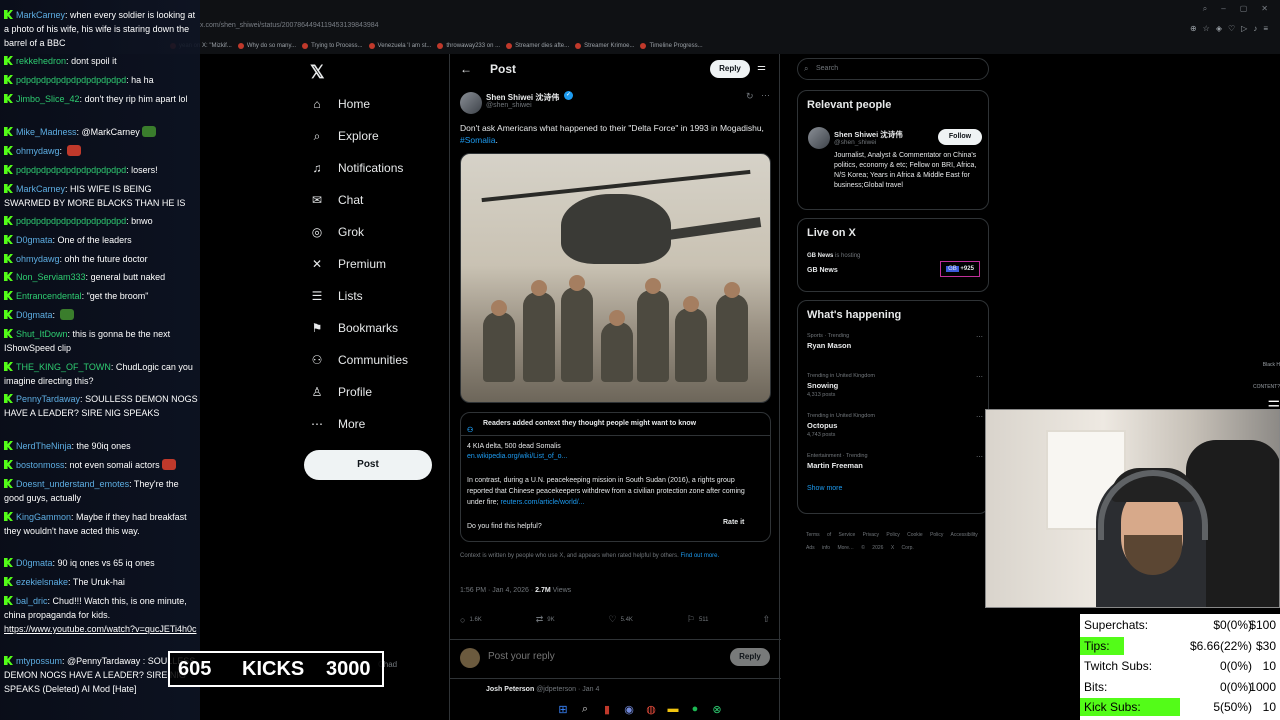 The width and height of the screenshot is (1280, 720). Describe the element at coordinates (1265, 28) in the screenshot. I see `menu-icon: ≡` at that location.